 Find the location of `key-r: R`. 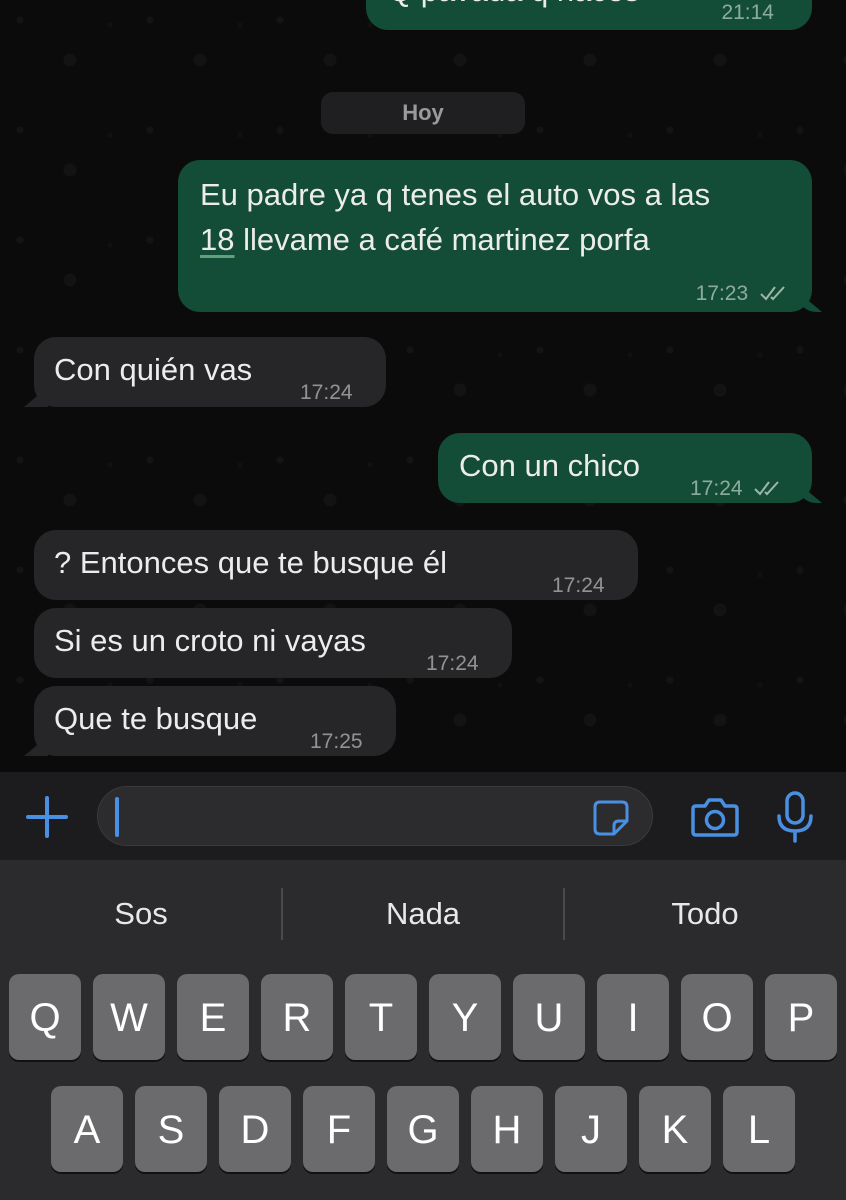

key-r: R is located at coordinates (297, 1017).